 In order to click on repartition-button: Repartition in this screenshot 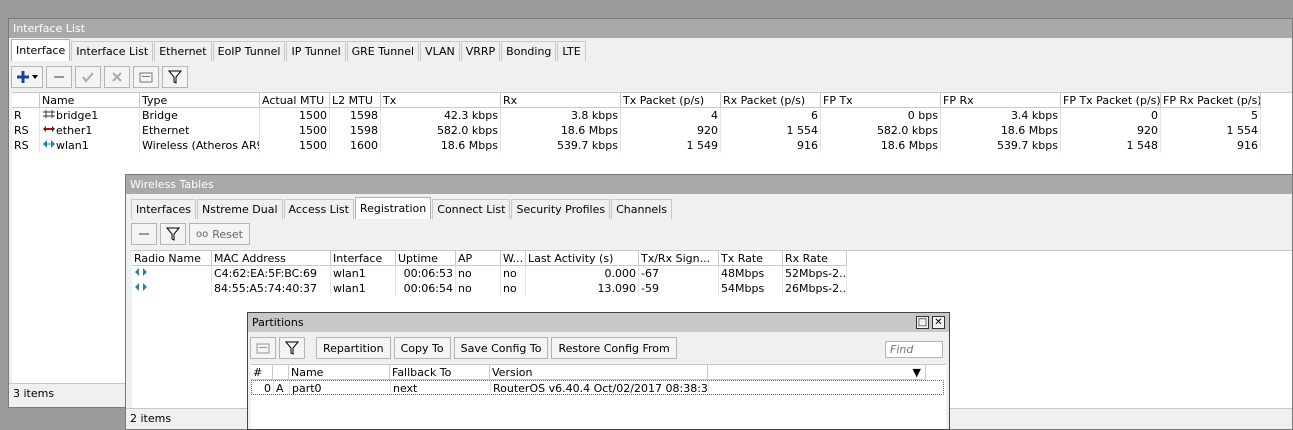, I will do `click(353, 348)`.